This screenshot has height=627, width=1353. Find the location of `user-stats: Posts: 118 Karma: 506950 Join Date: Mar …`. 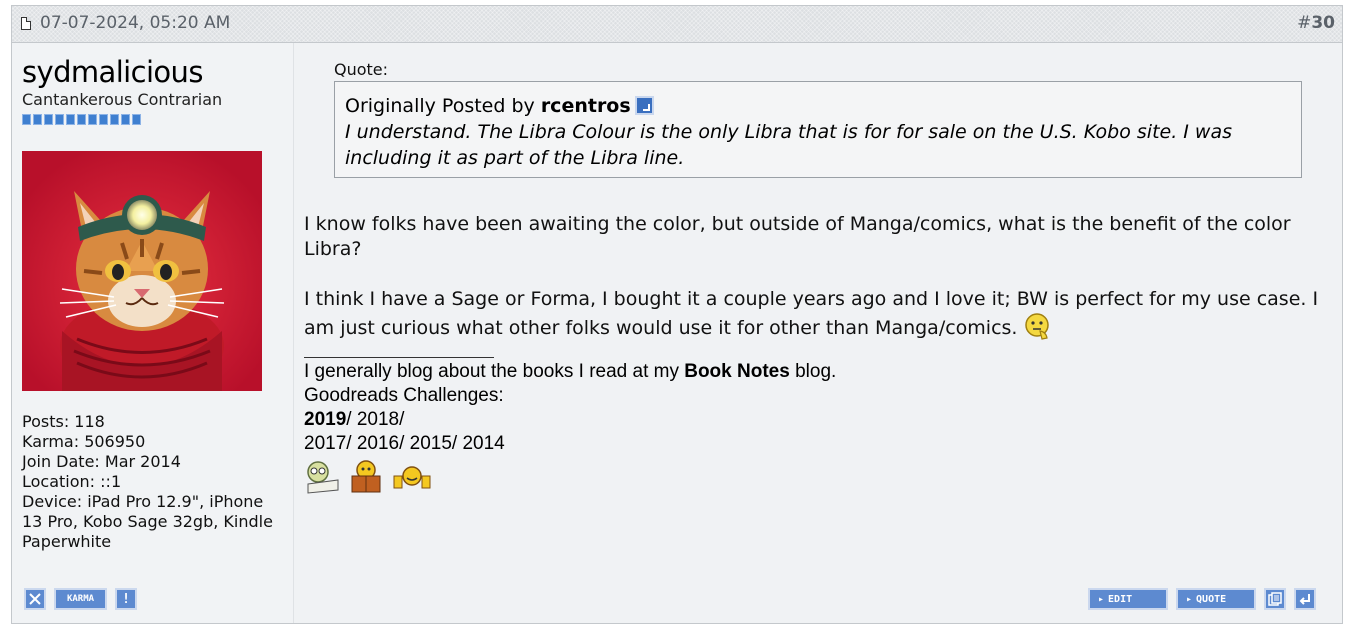

user-stats: Posts: 118 Karma: 506950 Join Date: Mar … is located at coordinates (154, 482).